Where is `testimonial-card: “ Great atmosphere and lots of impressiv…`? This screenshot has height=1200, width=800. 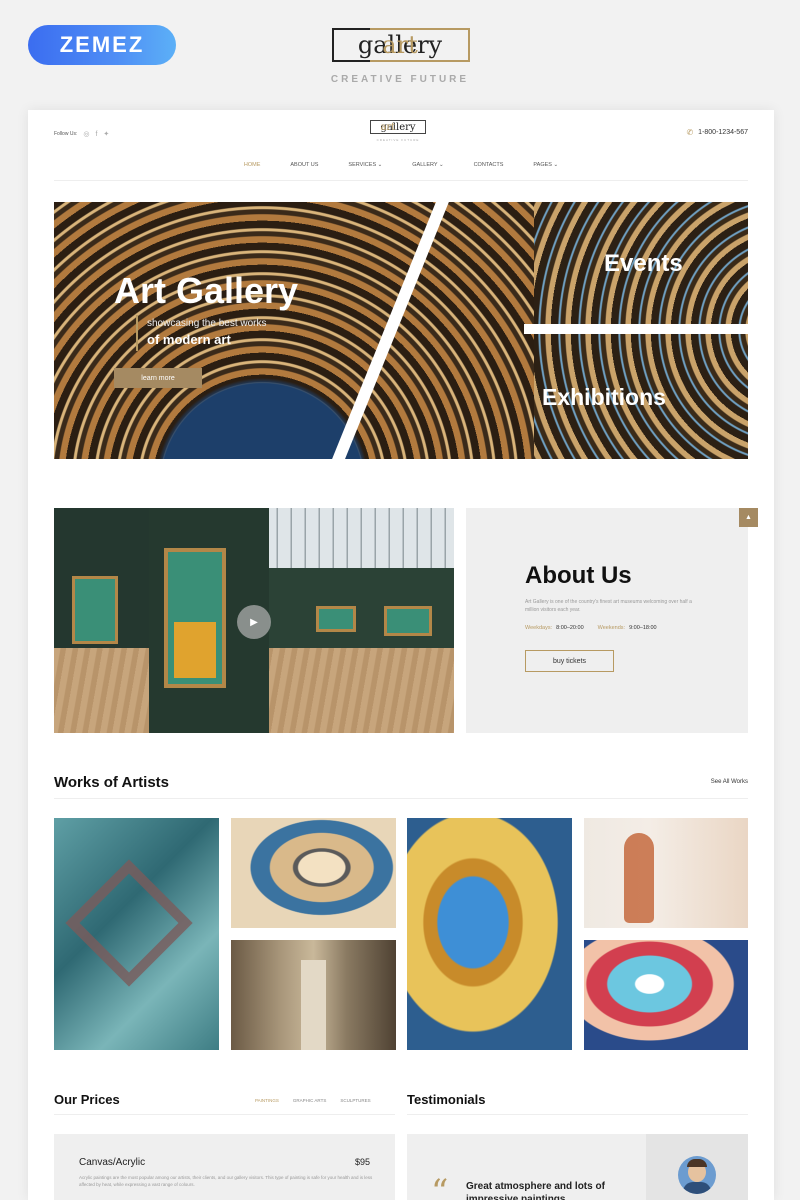 testimonial-card: “ Great atmosphere and lots of impressiv… is located at coordinates (526, 1167).